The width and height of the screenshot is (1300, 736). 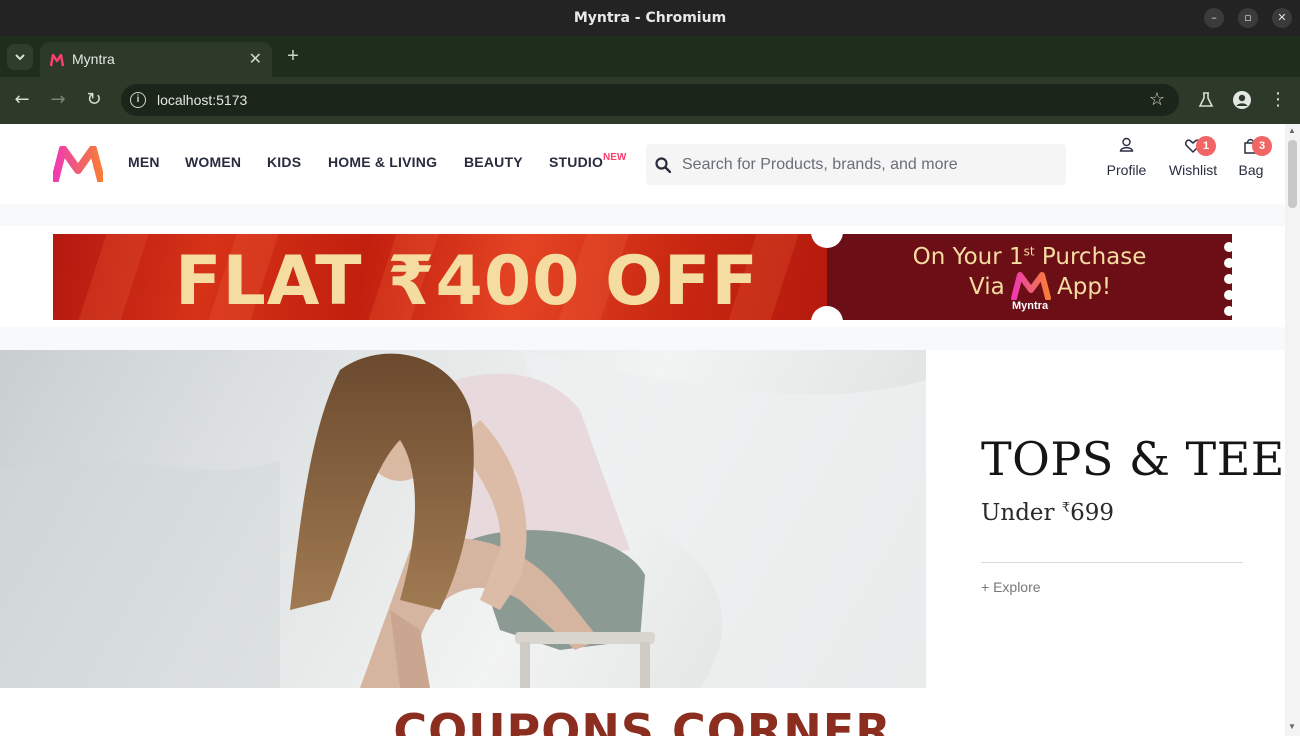 What do you see at coordinates (615, 157) in the screenshot?
I see `studio-new-badge: NEW` at bounding box center [615, 157].